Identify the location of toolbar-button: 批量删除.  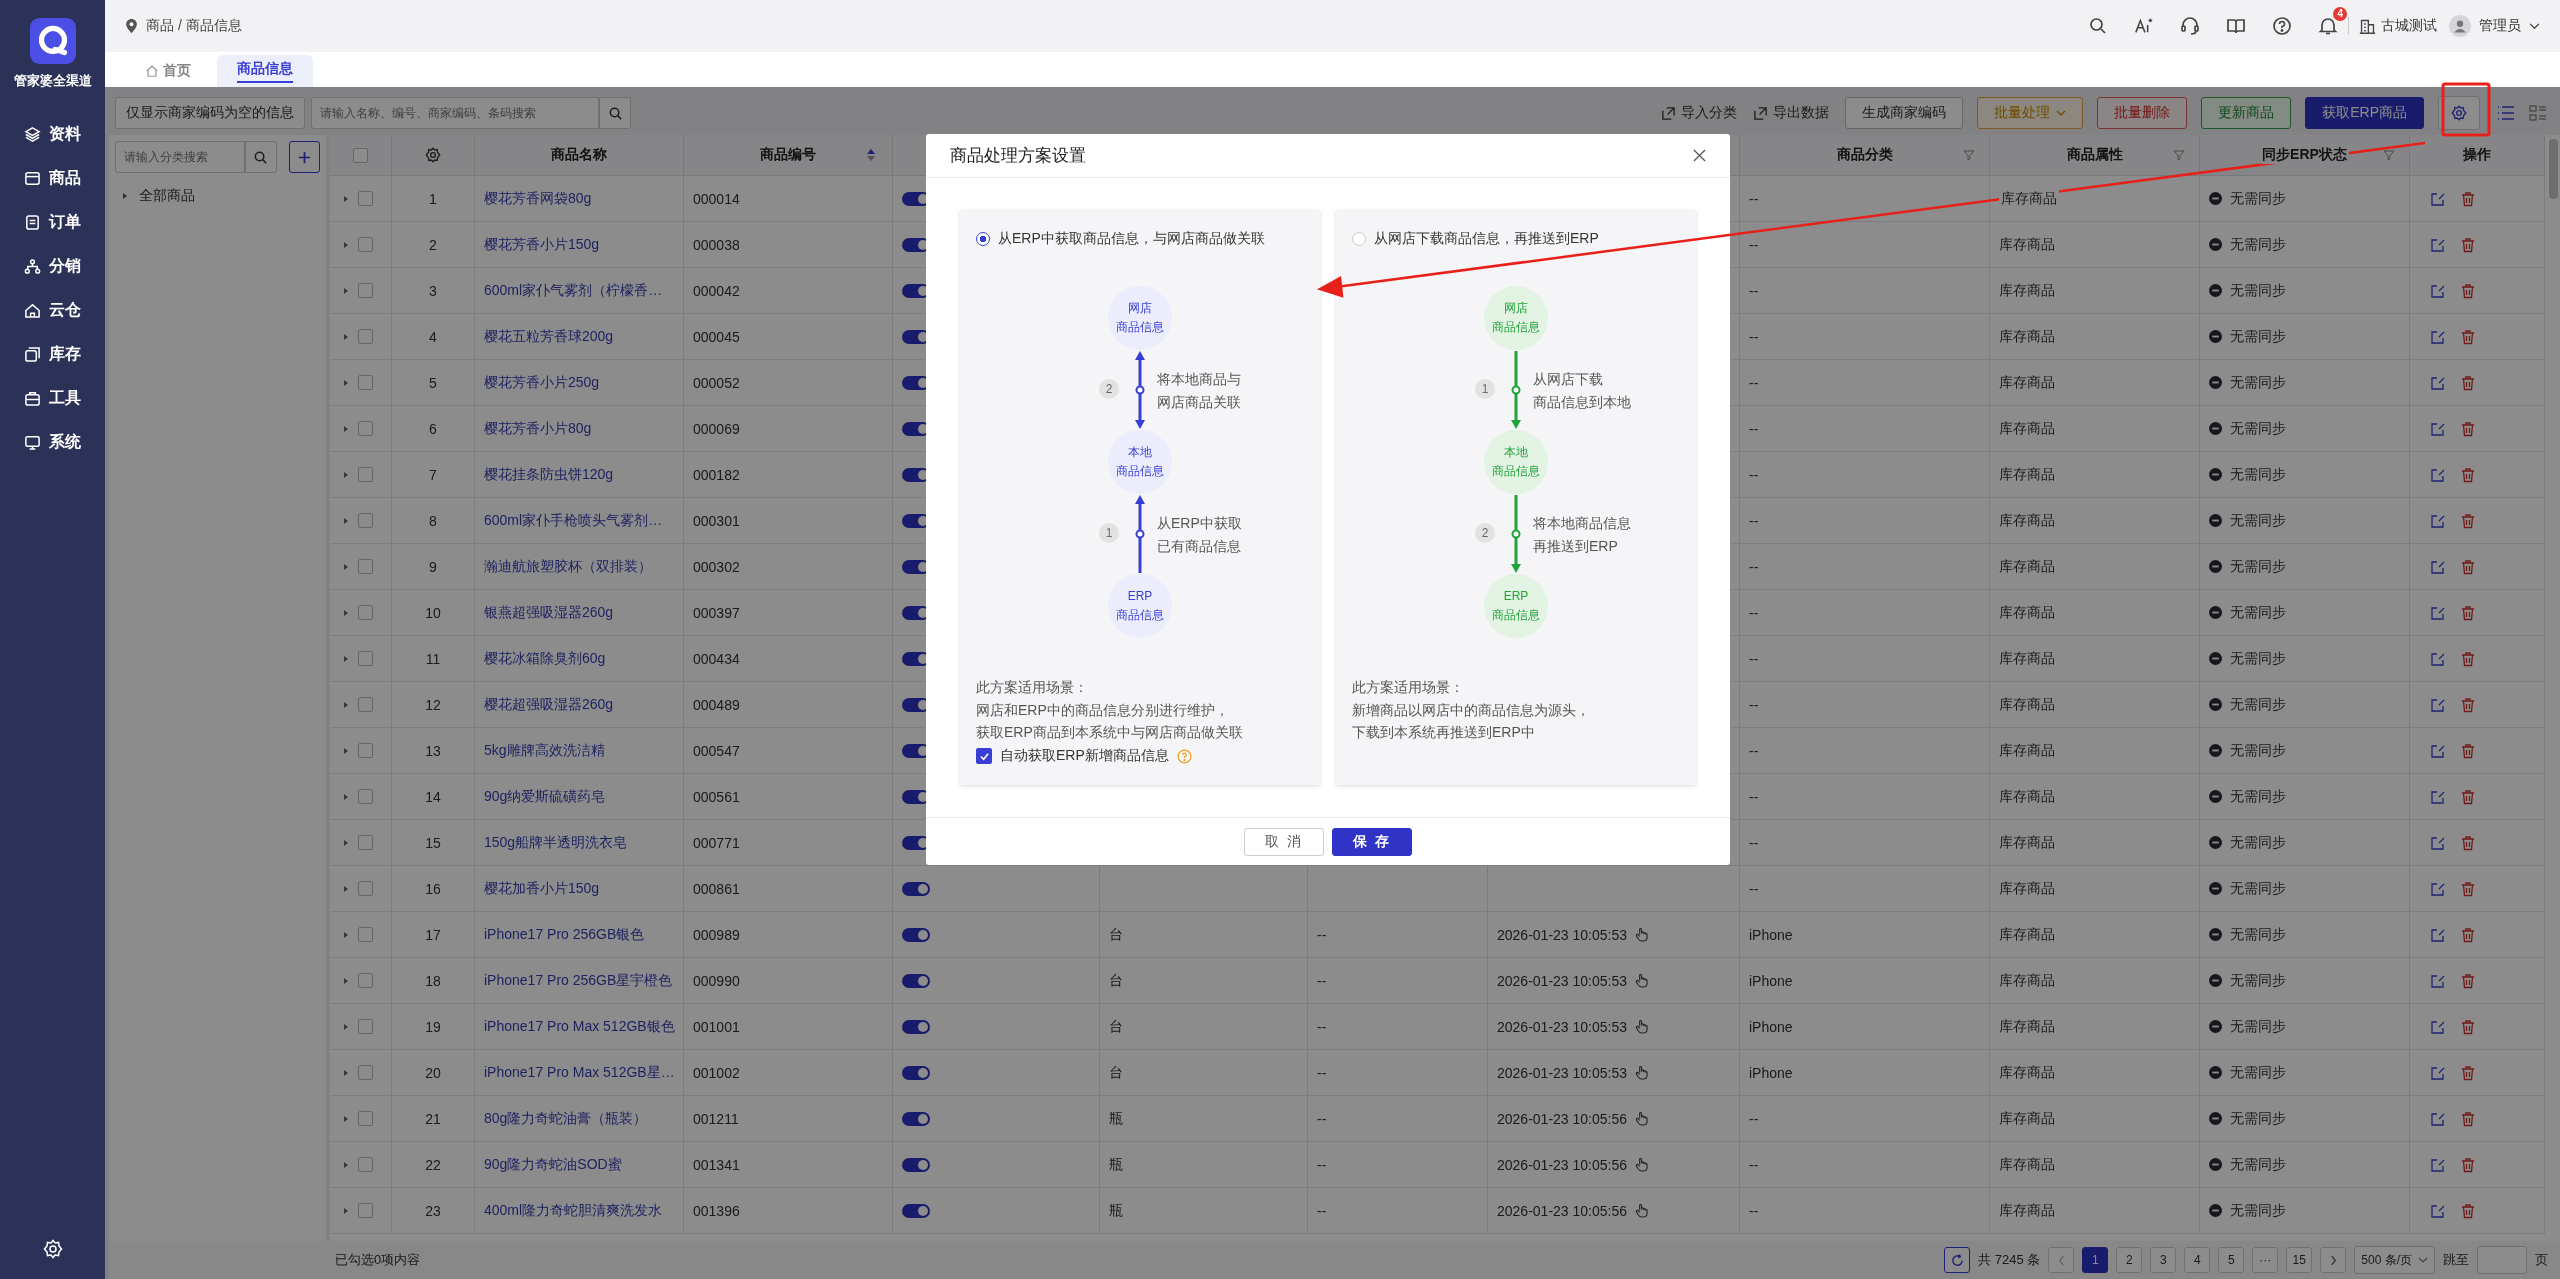
(2142, 113).